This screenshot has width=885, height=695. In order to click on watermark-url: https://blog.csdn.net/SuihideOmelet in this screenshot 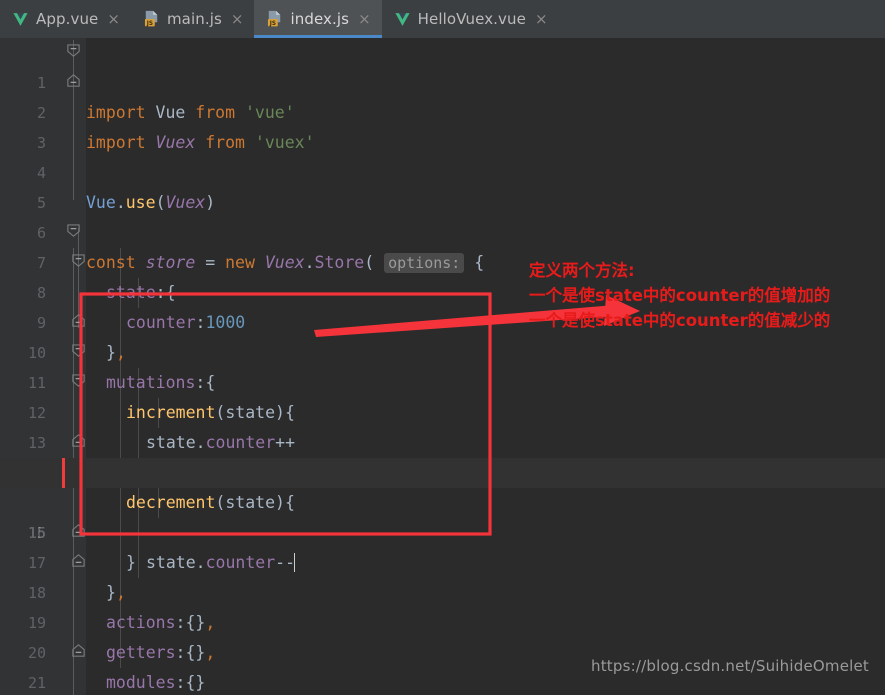, I will do `click(730, 666)`.